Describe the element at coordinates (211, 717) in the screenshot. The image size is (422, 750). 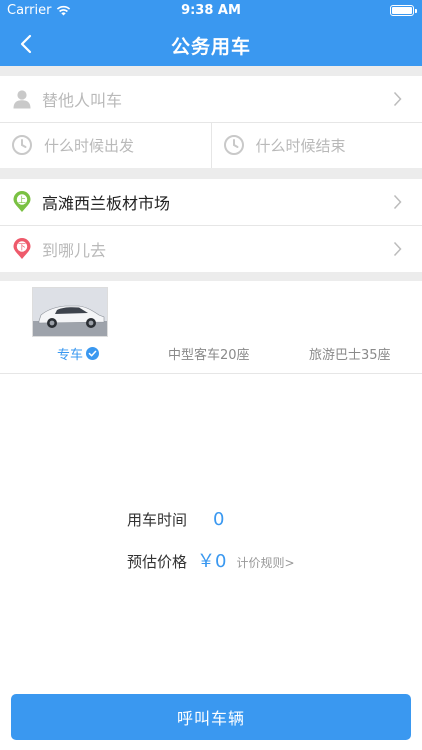
I see `call-vehicle-button: 呼叫车辆` at that location.